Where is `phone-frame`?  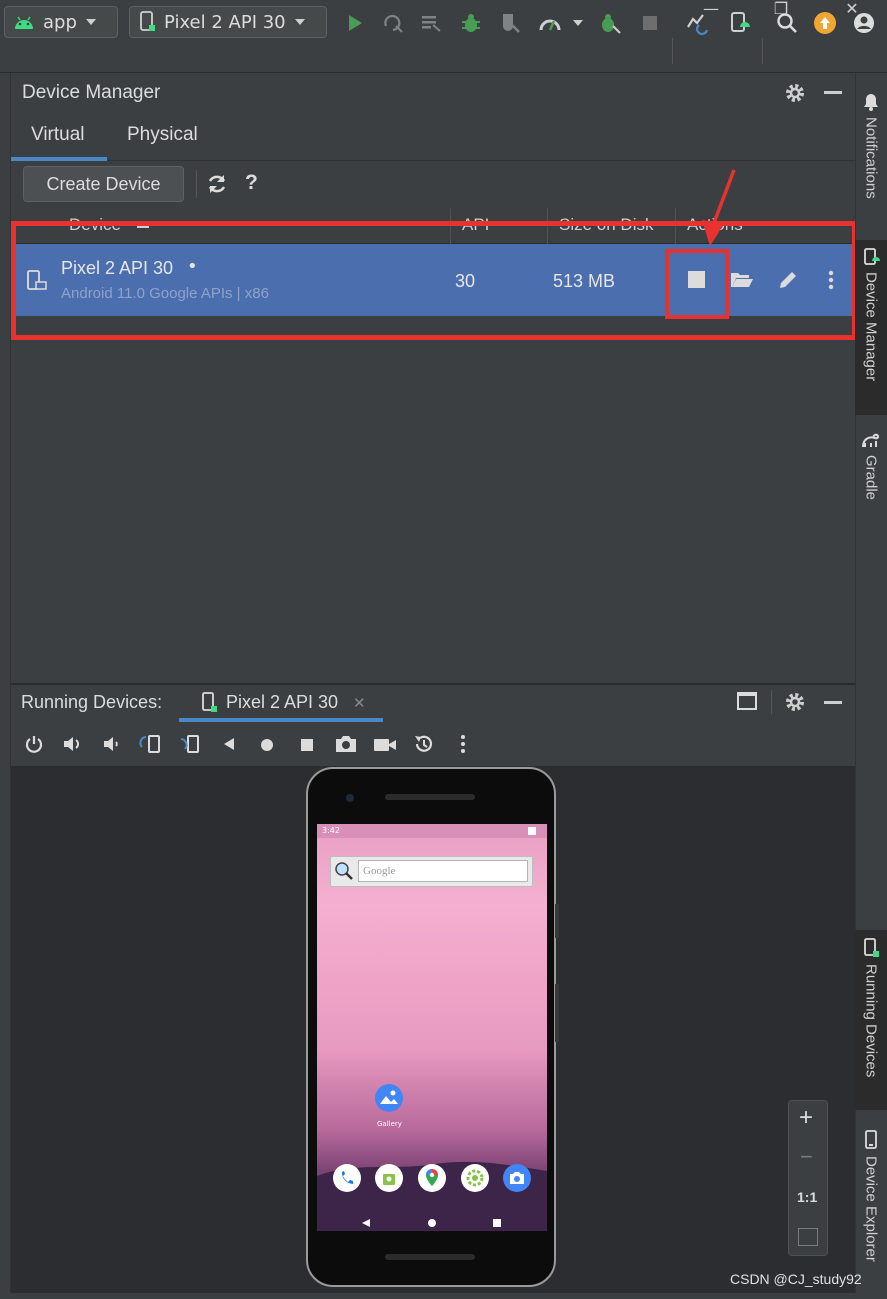
phone-frame is located at coordinates (432, 1027).